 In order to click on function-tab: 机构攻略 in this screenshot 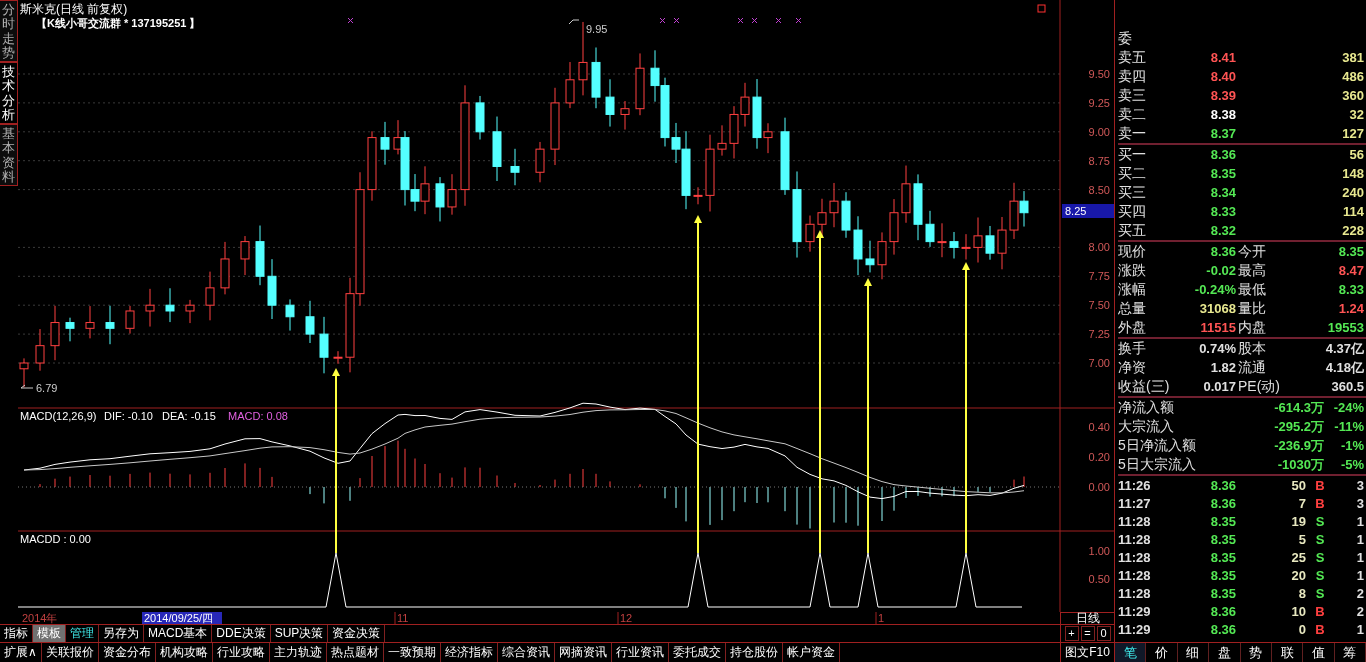, I will do `click(184, 652)`.